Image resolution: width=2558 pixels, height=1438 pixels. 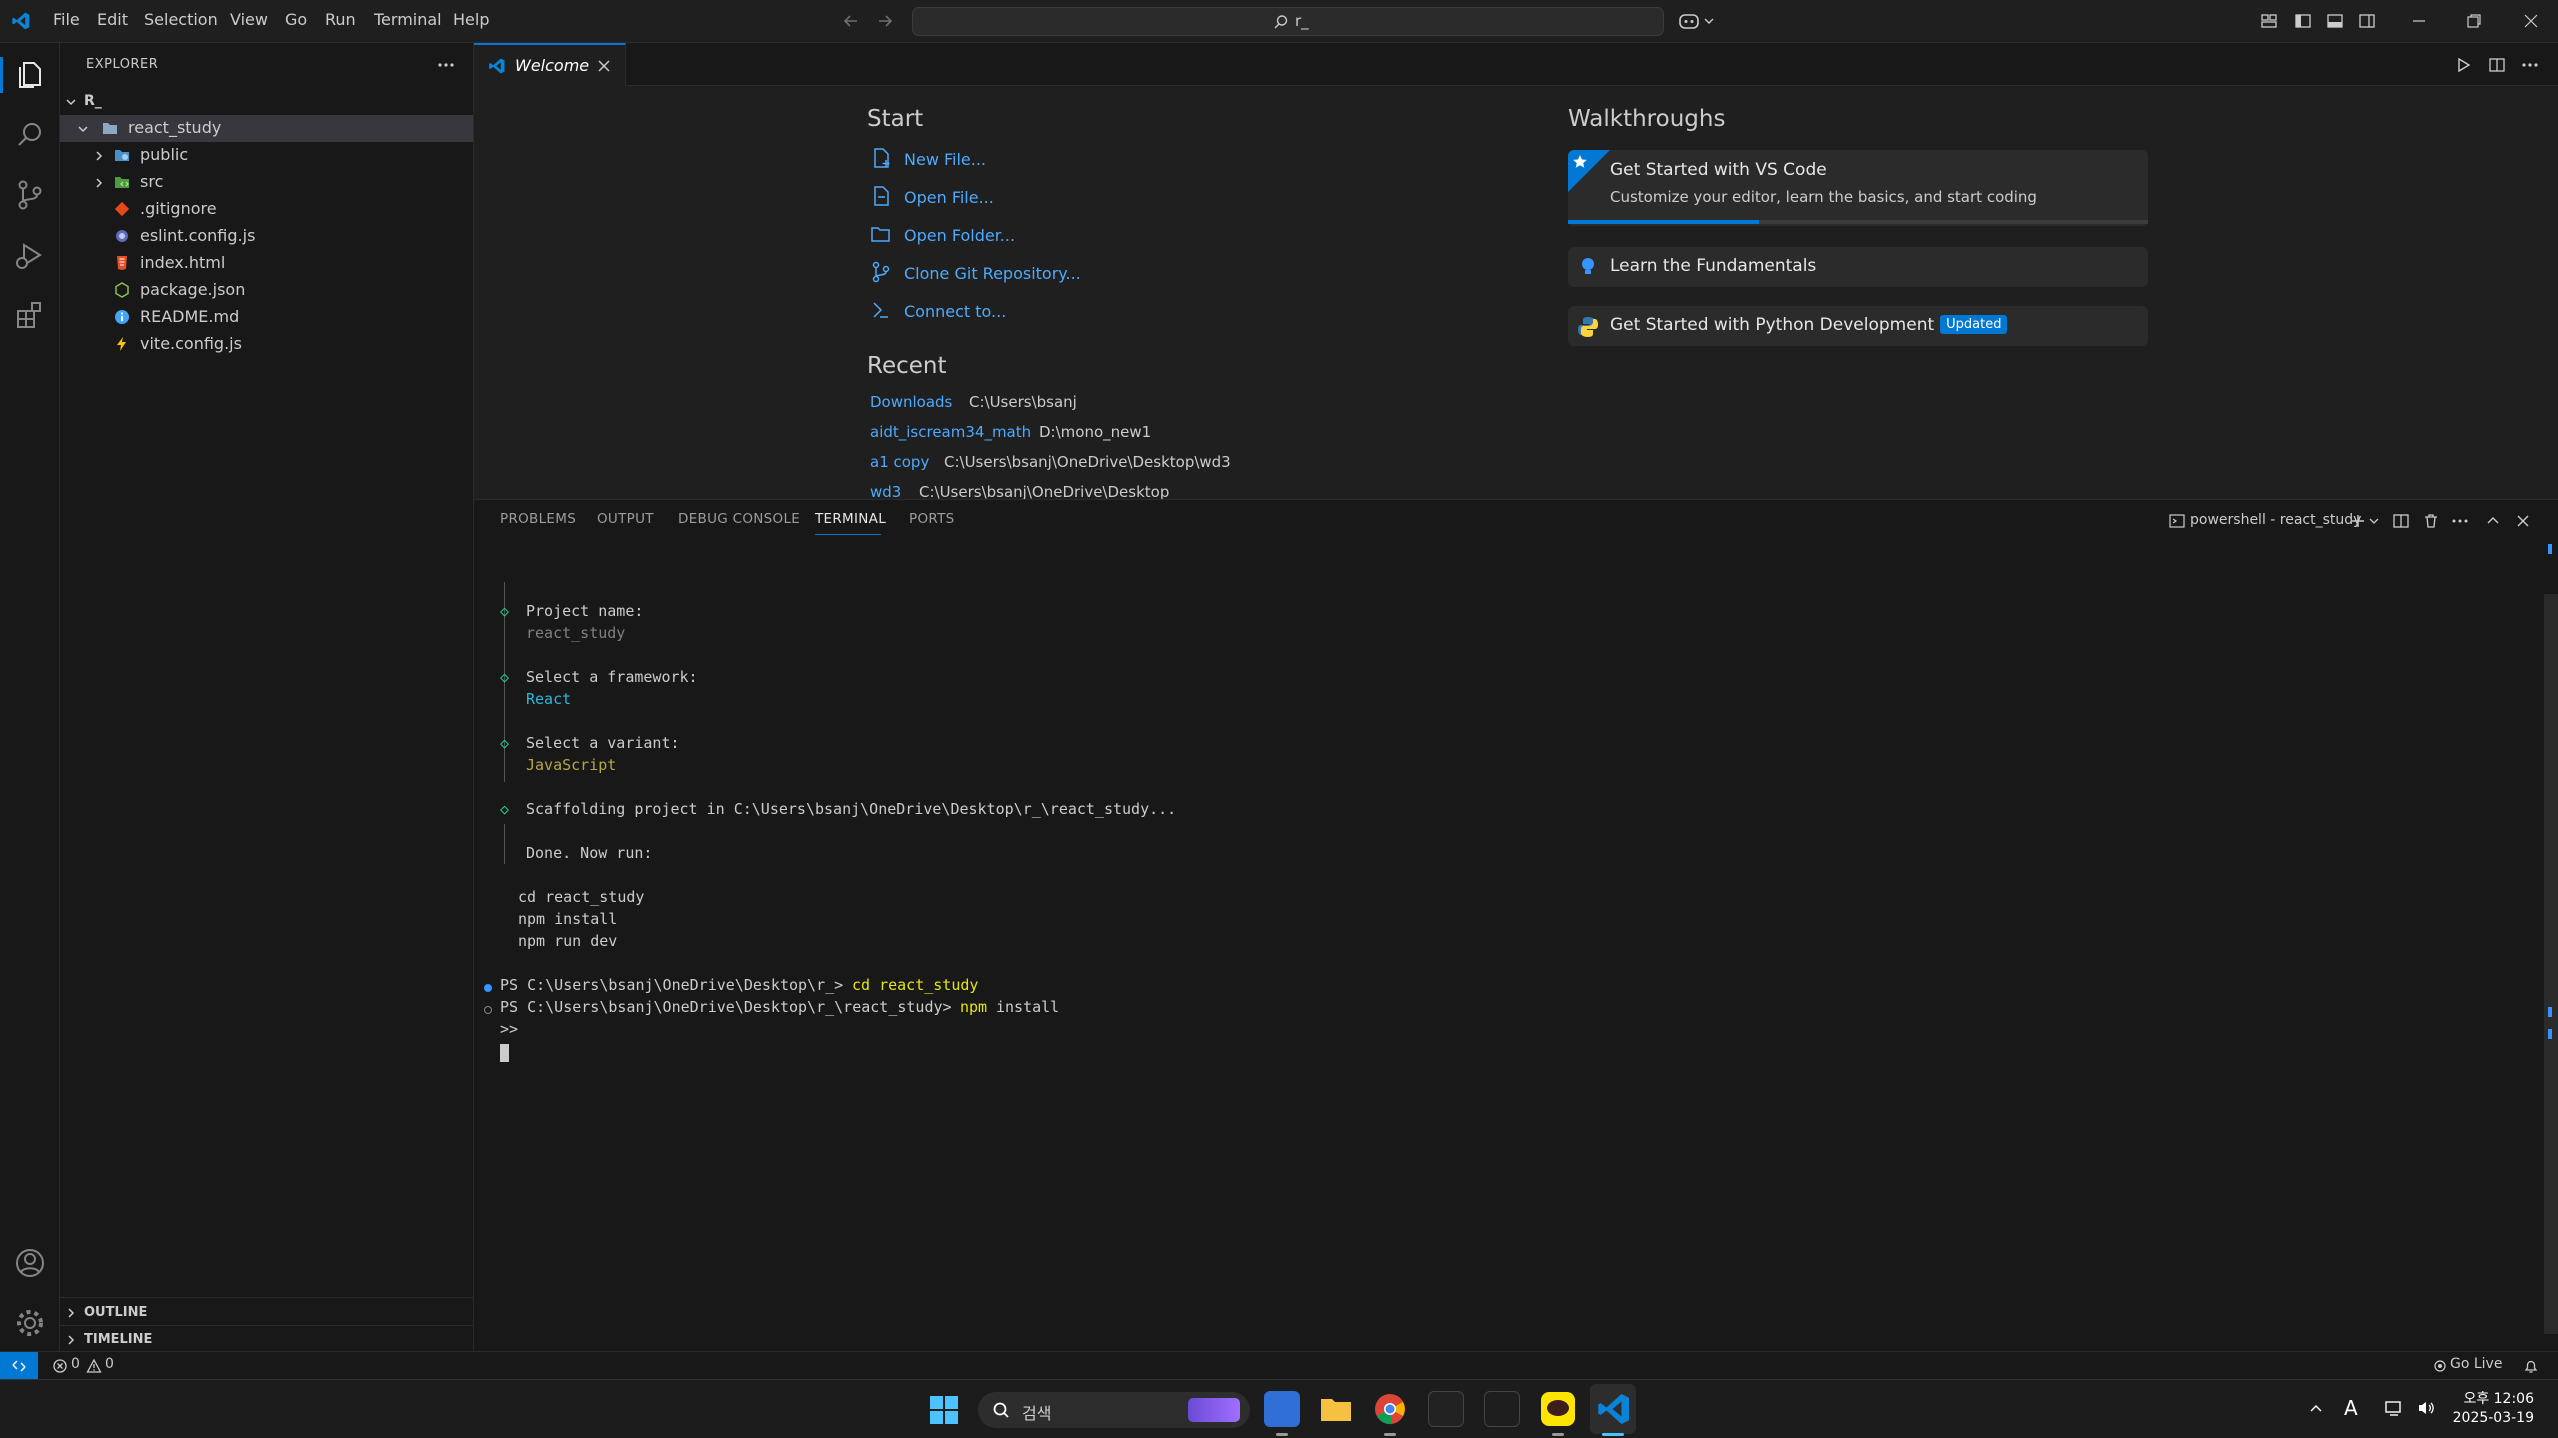 I want to click on settings-gear-icon, so click(x=30, y=1323).